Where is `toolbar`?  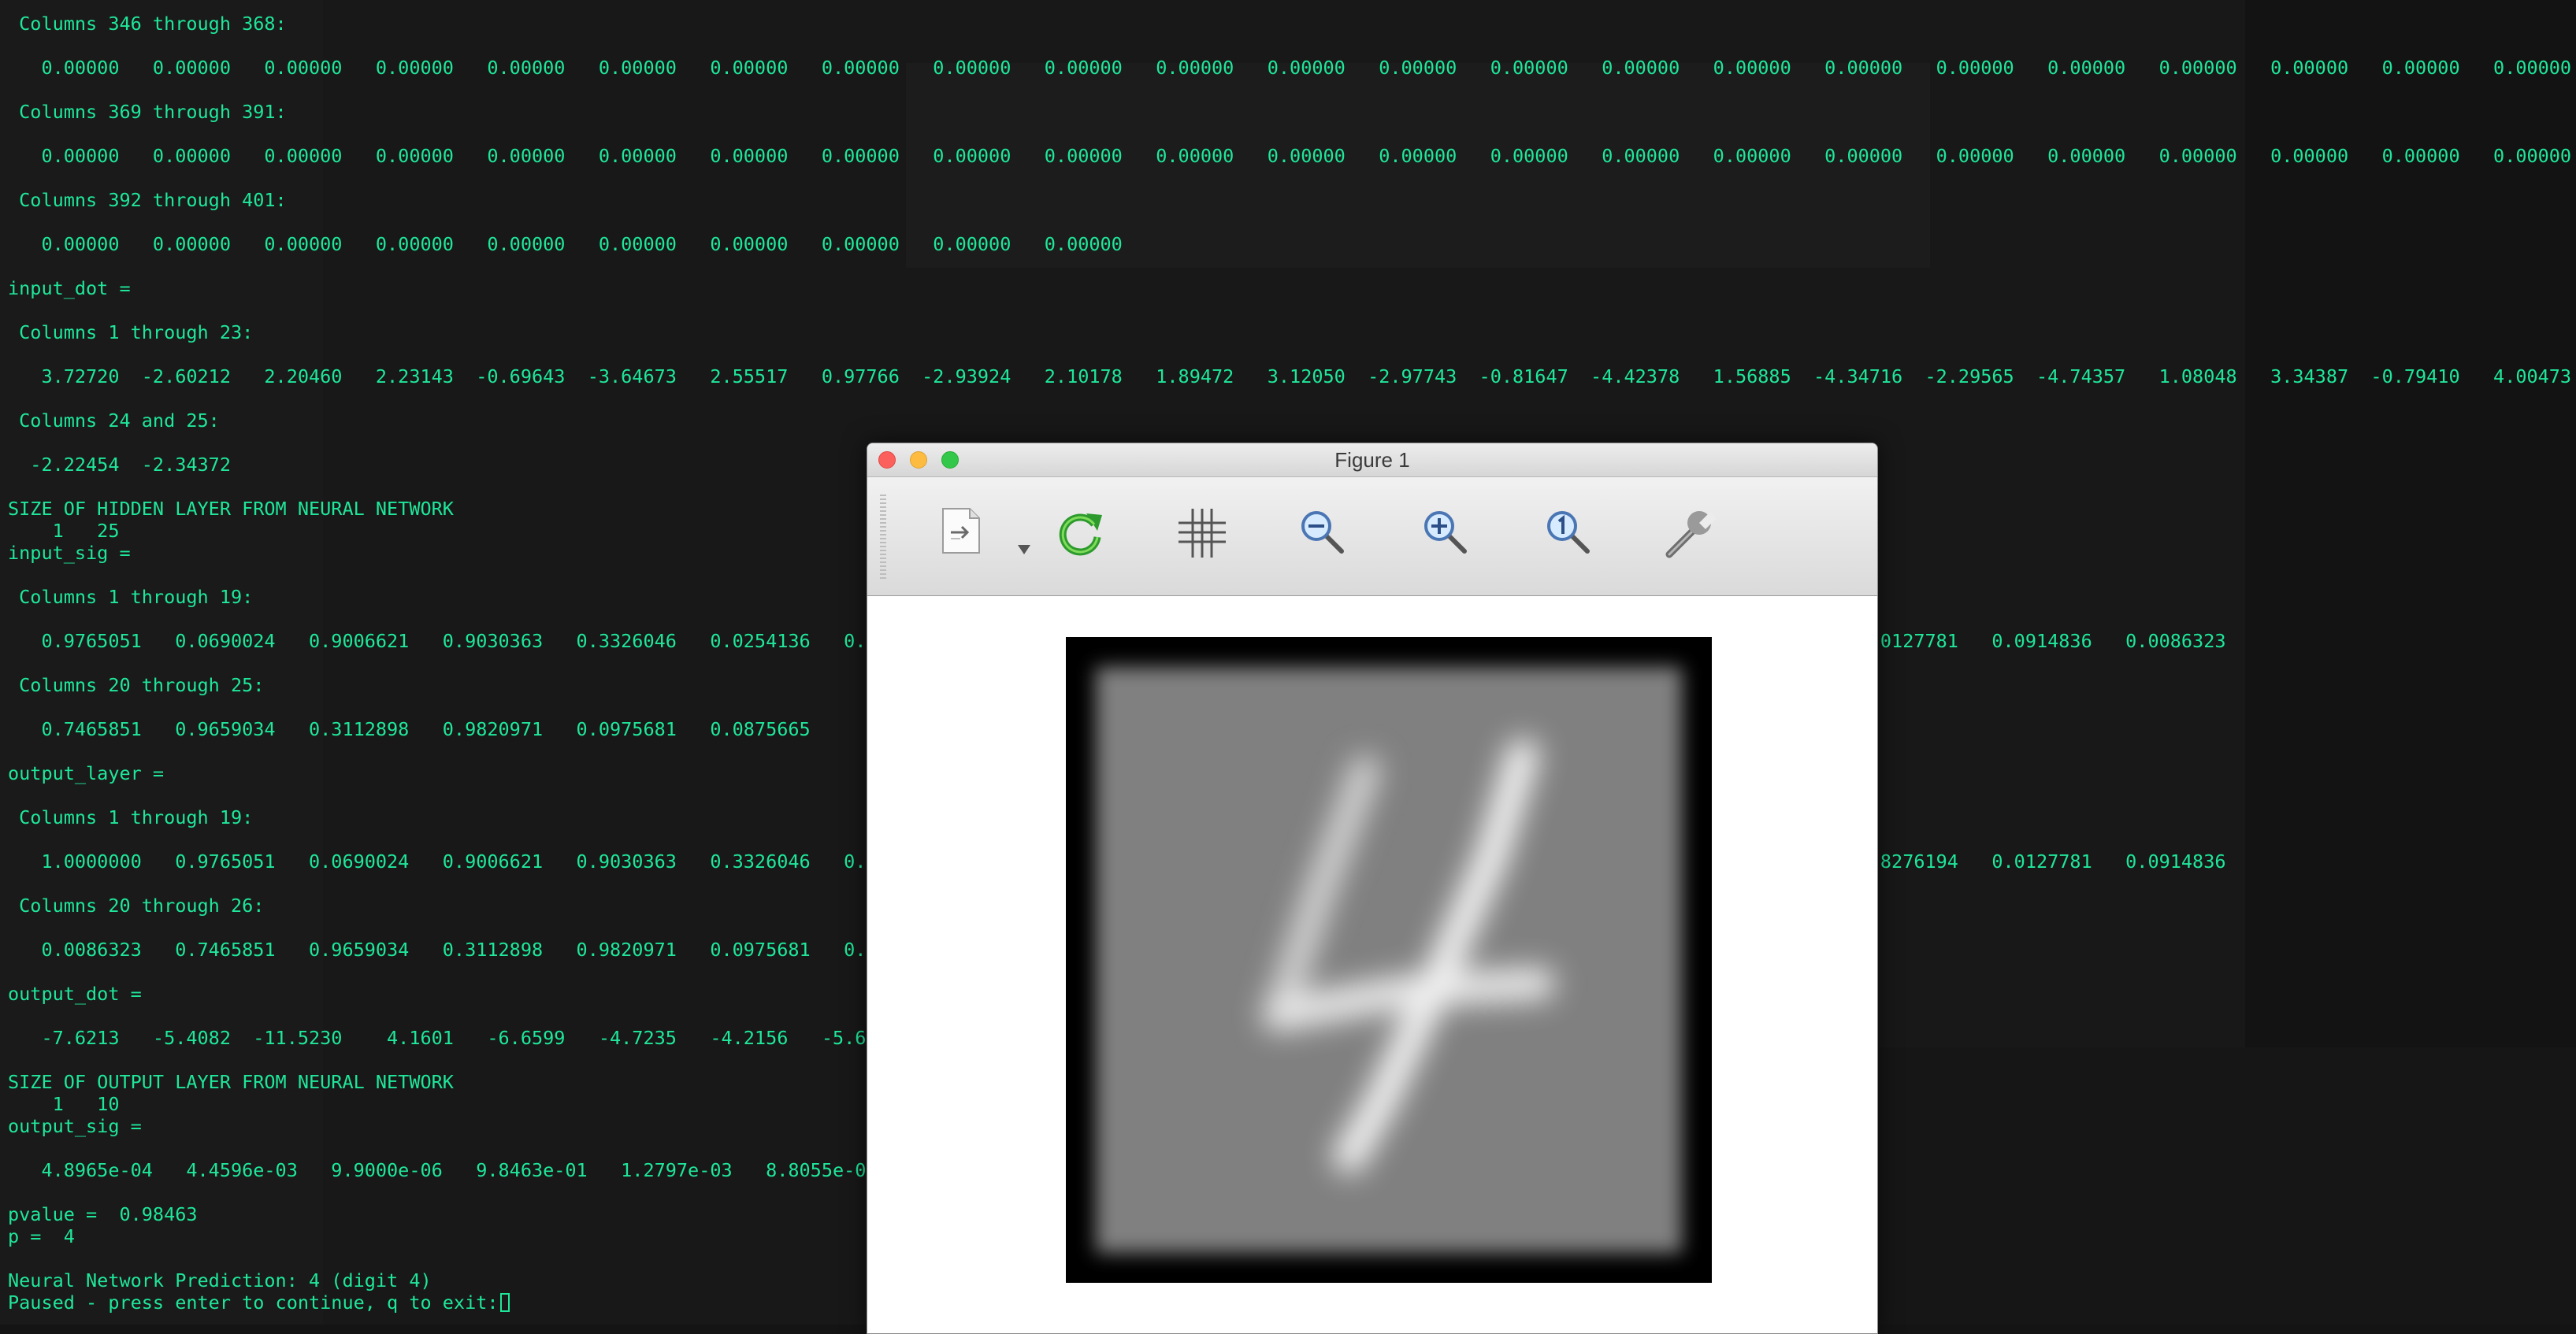 toolbar is located at coordinates (1372, 536).